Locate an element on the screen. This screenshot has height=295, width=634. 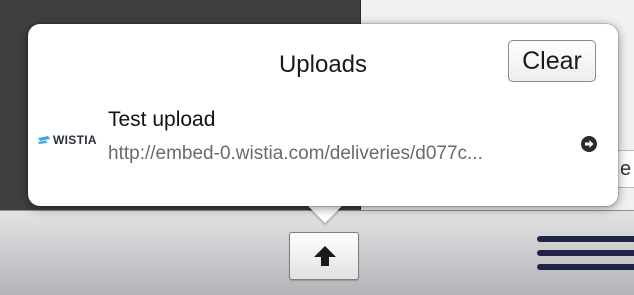
background-field-text: e is located at coordinates (626, 169).